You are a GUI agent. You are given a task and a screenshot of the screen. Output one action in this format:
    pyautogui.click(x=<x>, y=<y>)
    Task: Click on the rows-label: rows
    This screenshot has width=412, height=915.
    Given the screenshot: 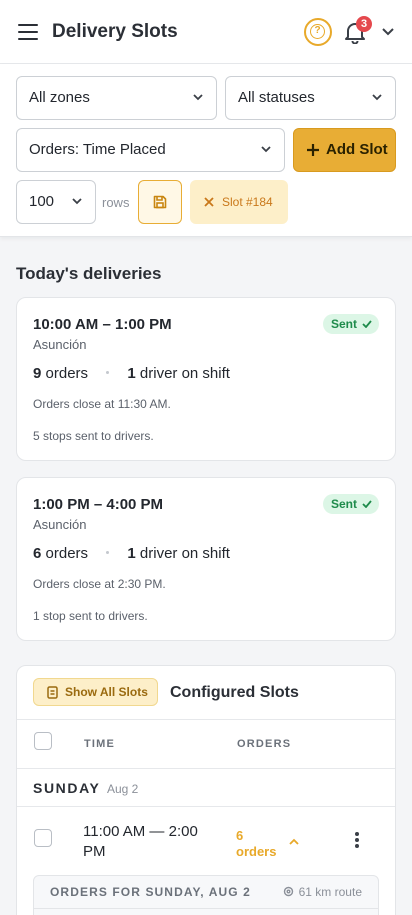 What is the action you would take?
    pyautogui.click(x=116, y=202)
    